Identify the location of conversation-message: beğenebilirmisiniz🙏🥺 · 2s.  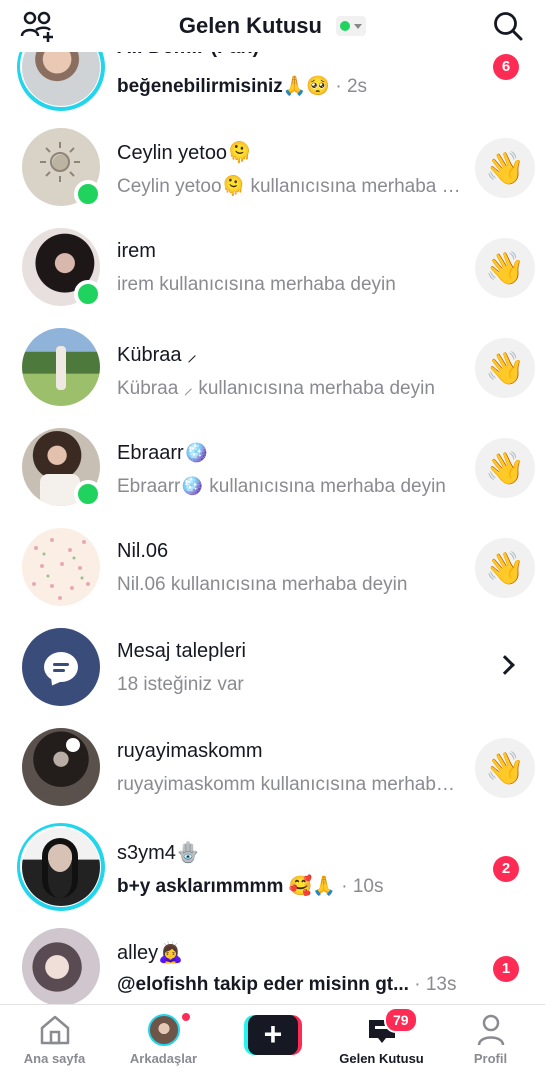
(242, 86).